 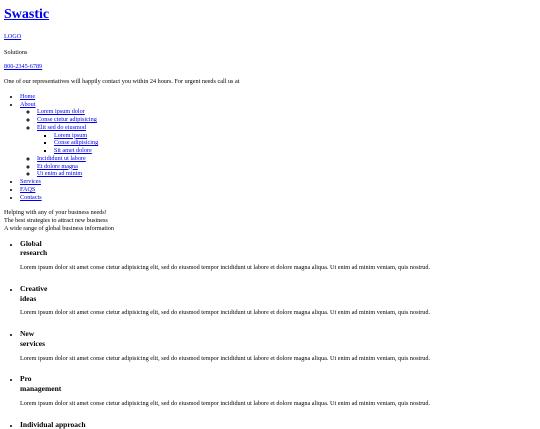 I want to click on nav-item-services: Services, so click(x=278, y=182).